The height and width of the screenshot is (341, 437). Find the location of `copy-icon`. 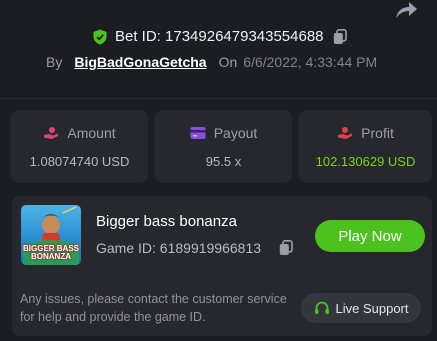

copy-icon is located at coordinates (340, 36).